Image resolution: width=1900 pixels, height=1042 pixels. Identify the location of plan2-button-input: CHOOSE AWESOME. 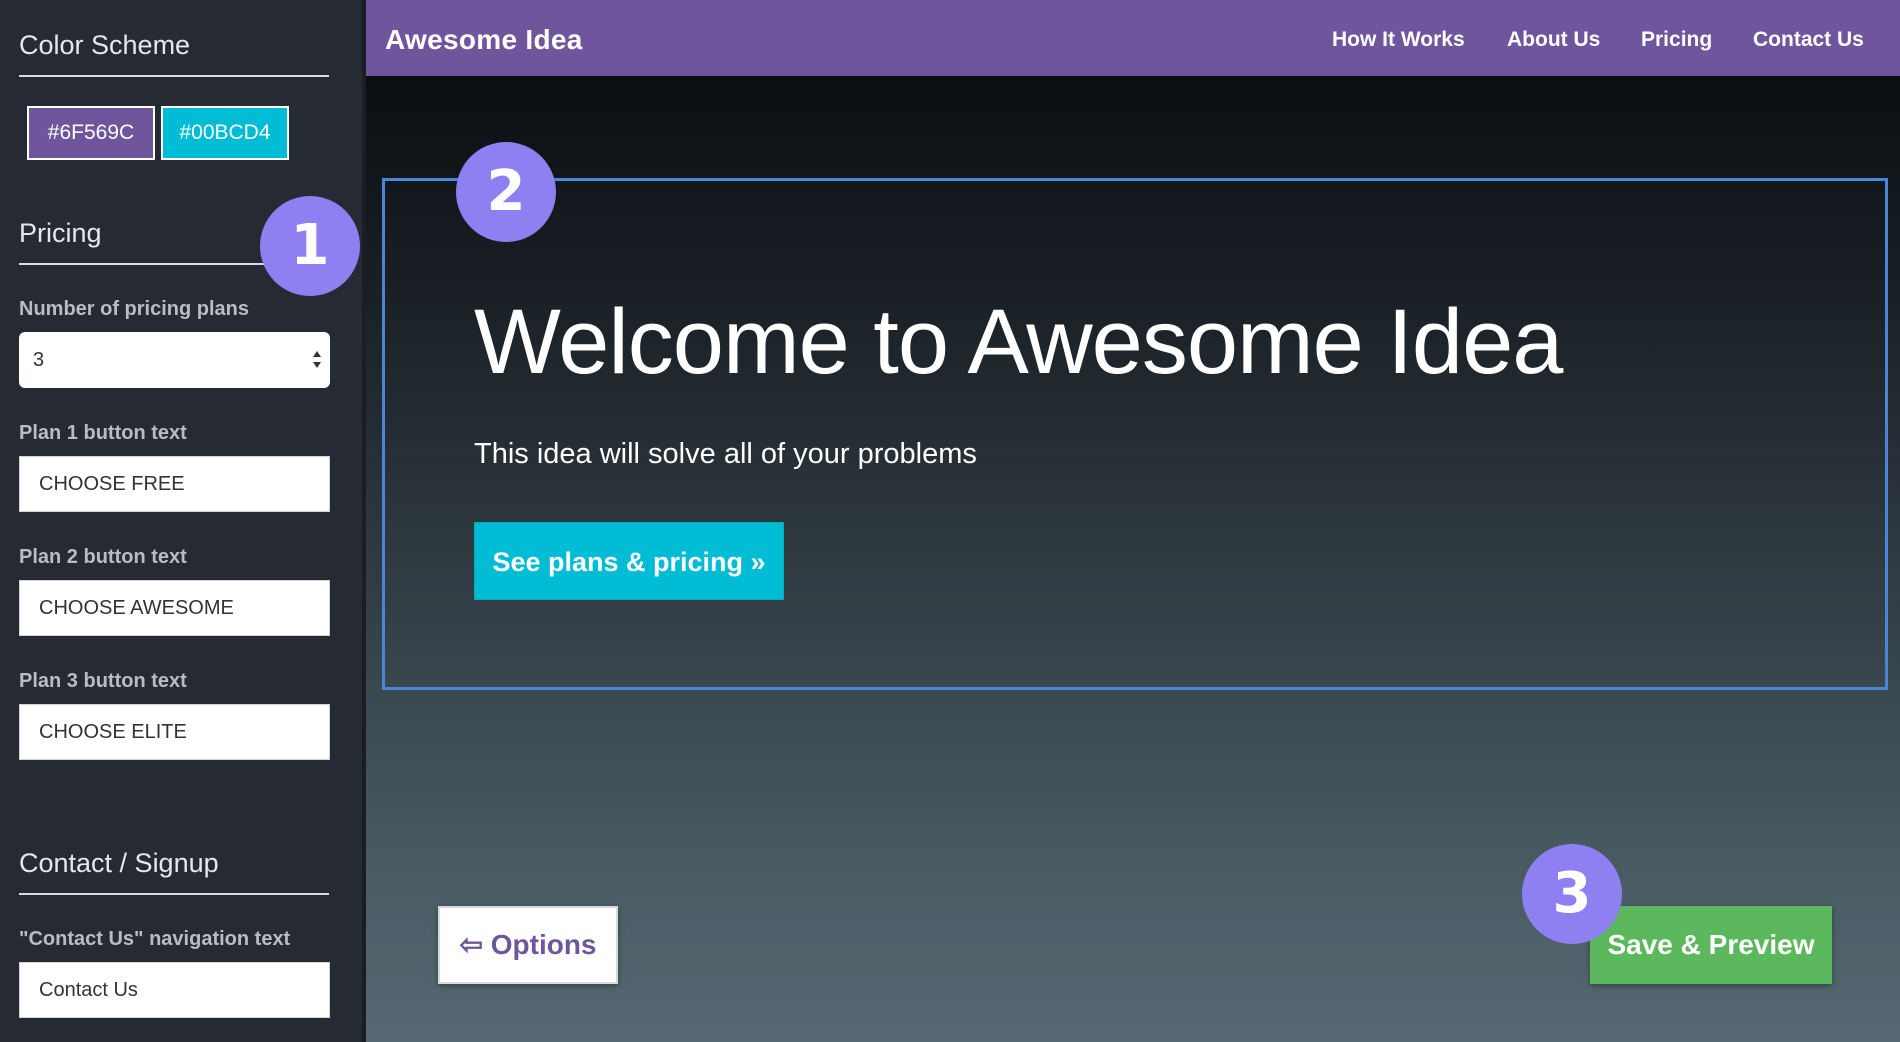
(174, 608).